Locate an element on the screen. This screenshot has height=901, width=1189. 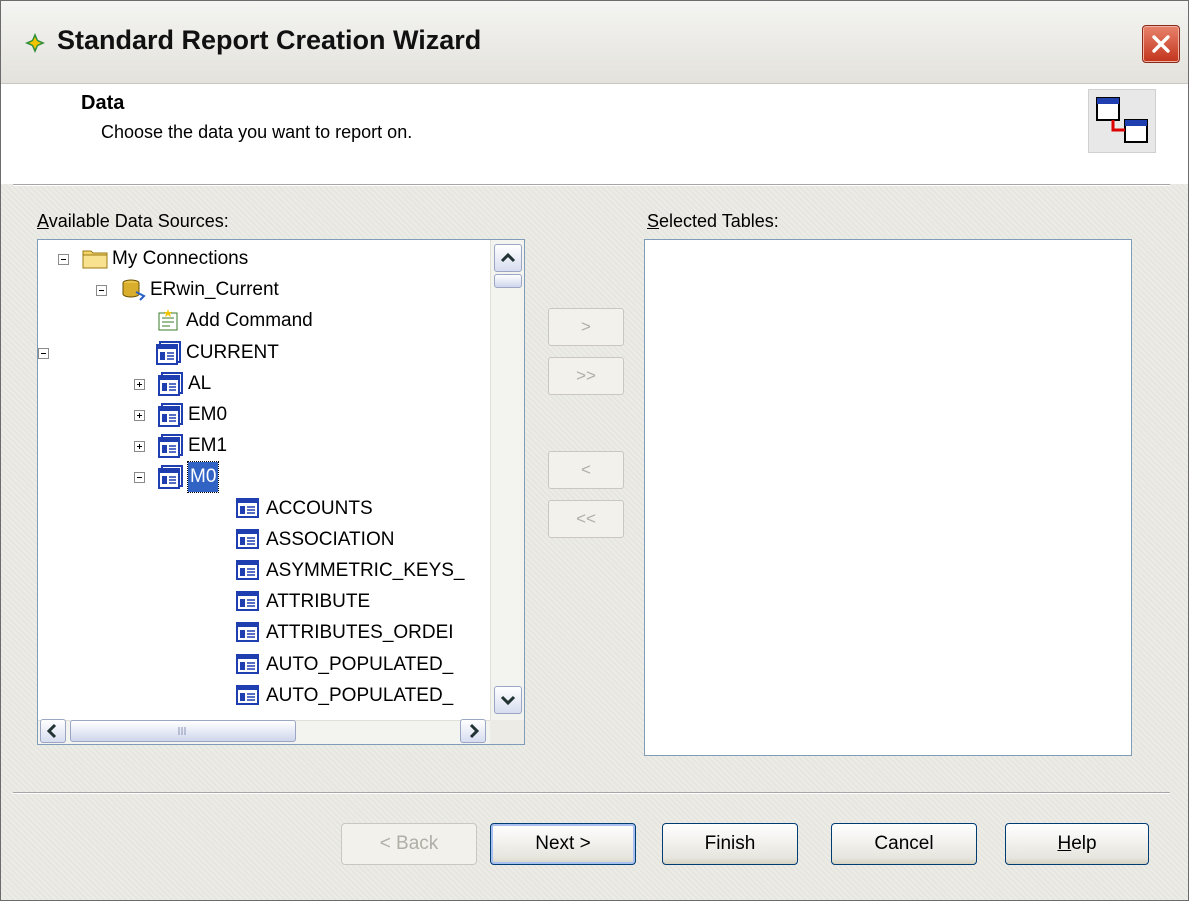
tree-item: ATTRIBUTE is located at coordinates (264, 602).